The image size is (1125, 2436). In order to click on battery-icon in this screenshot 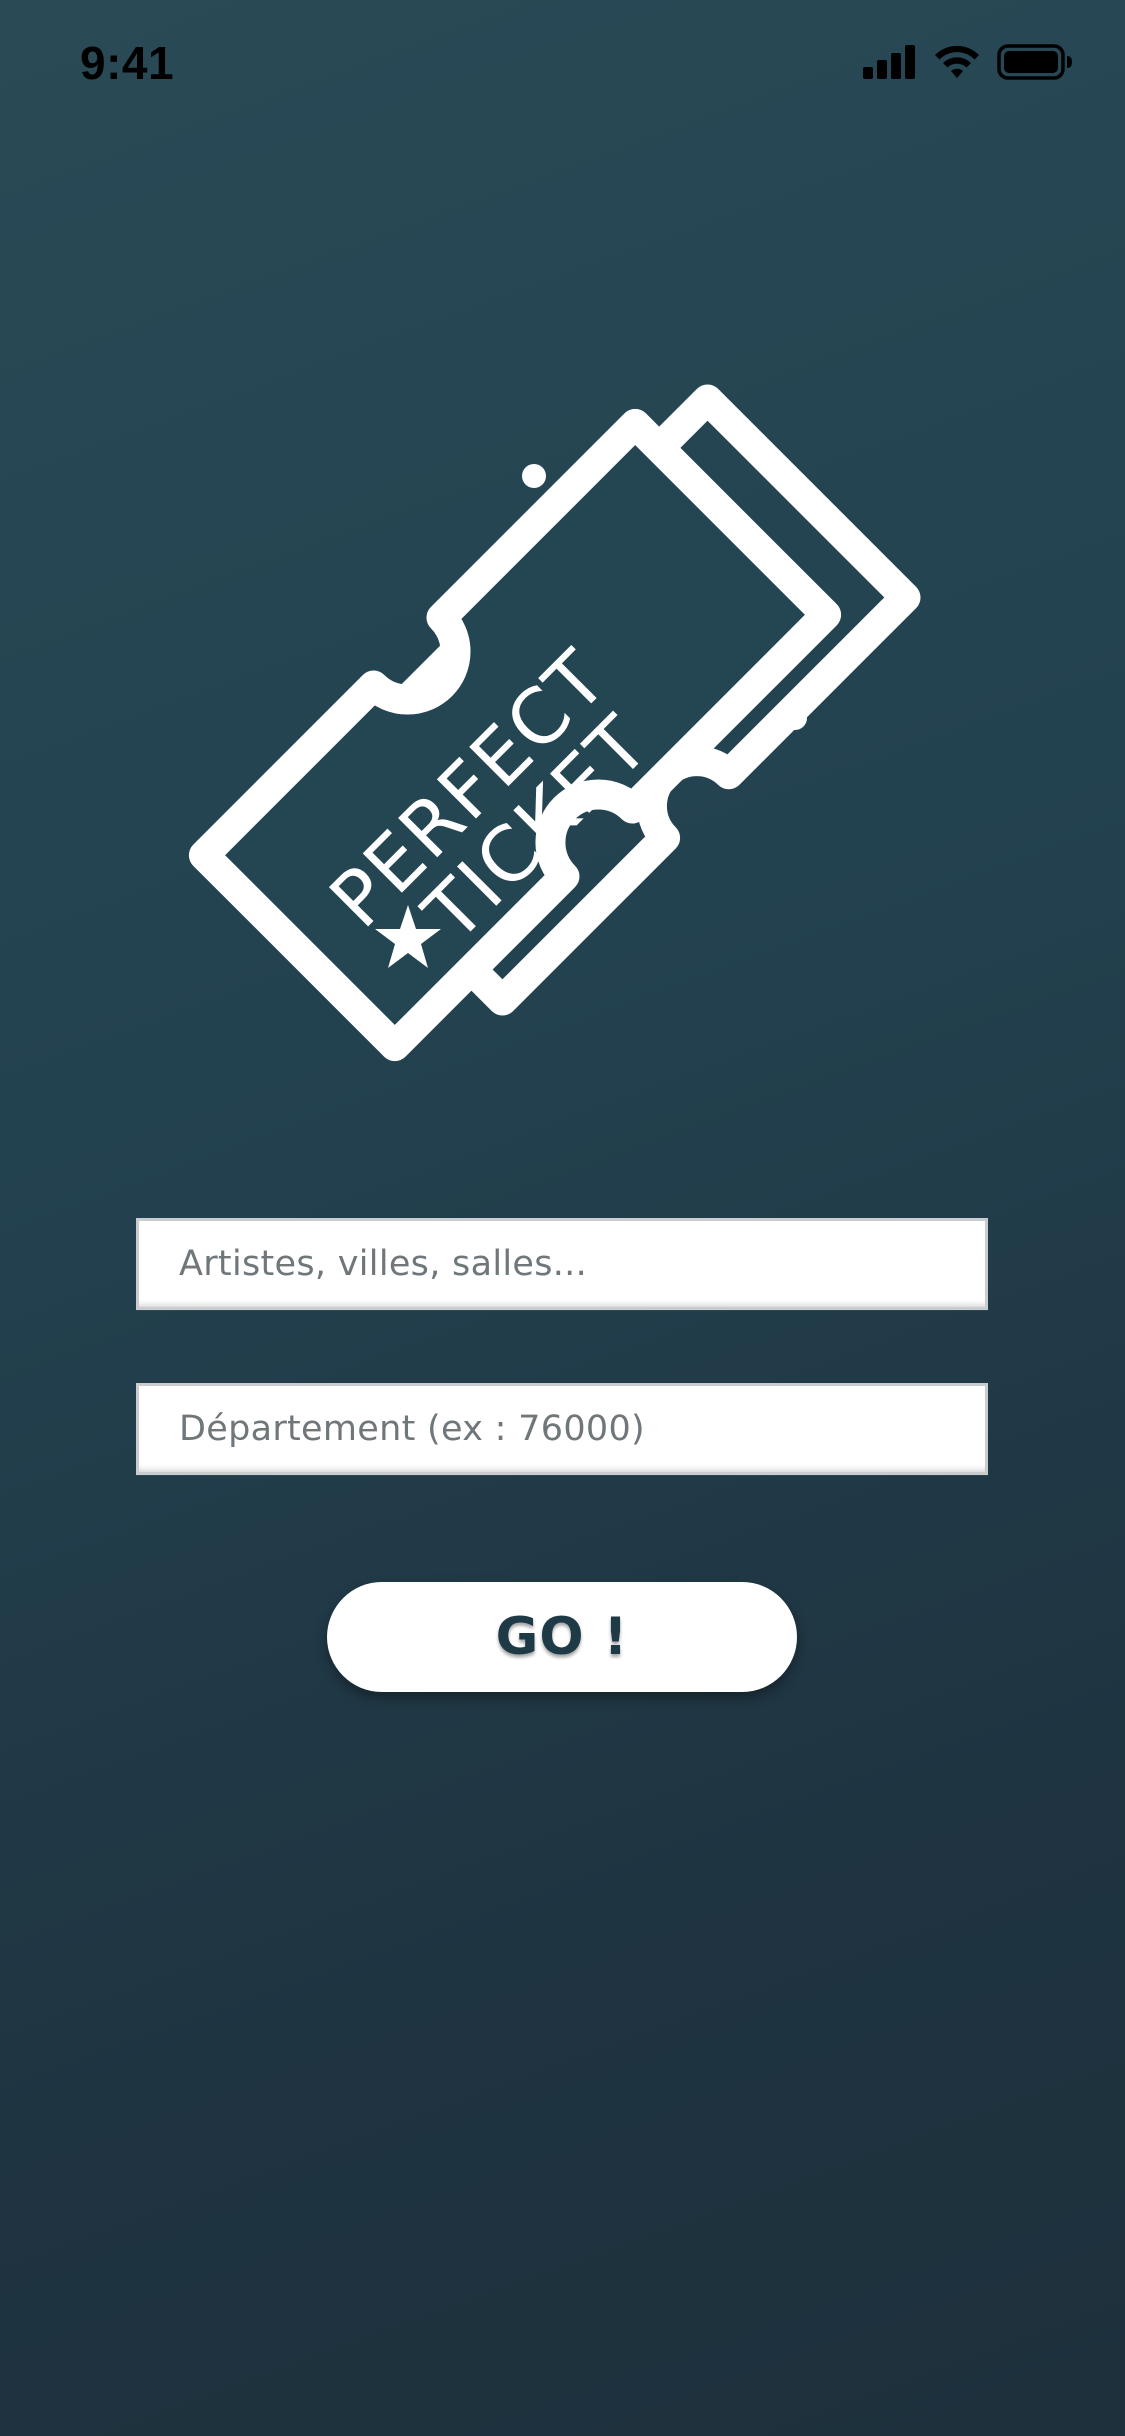, I will do `click(1034, 62)`.